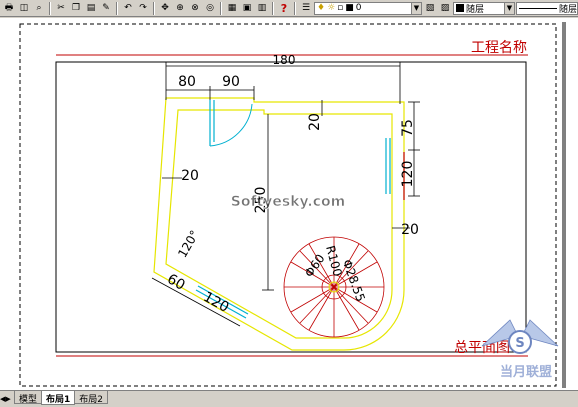  What do you see at coordinates (321, 8) in the screenshot?
I see `layer-bulb-icon: ♦` at bounding box center [321, 8].